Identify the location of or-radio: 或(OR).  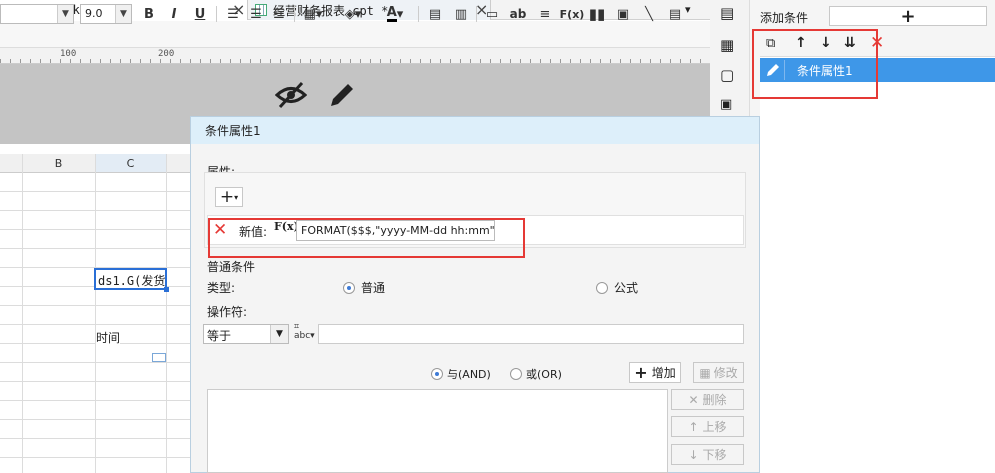
(536, 374).